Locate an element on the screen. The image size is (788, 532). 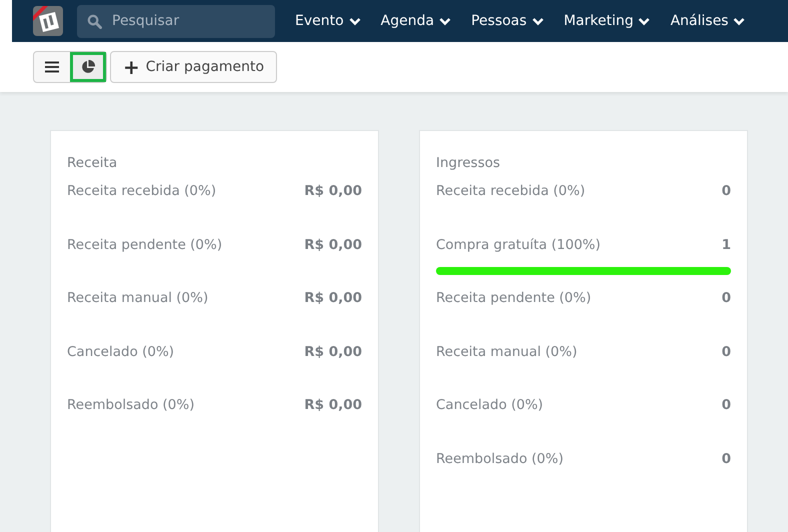
stat-label: Compra gratuíta (100%) is located at coordinates (518, 244).